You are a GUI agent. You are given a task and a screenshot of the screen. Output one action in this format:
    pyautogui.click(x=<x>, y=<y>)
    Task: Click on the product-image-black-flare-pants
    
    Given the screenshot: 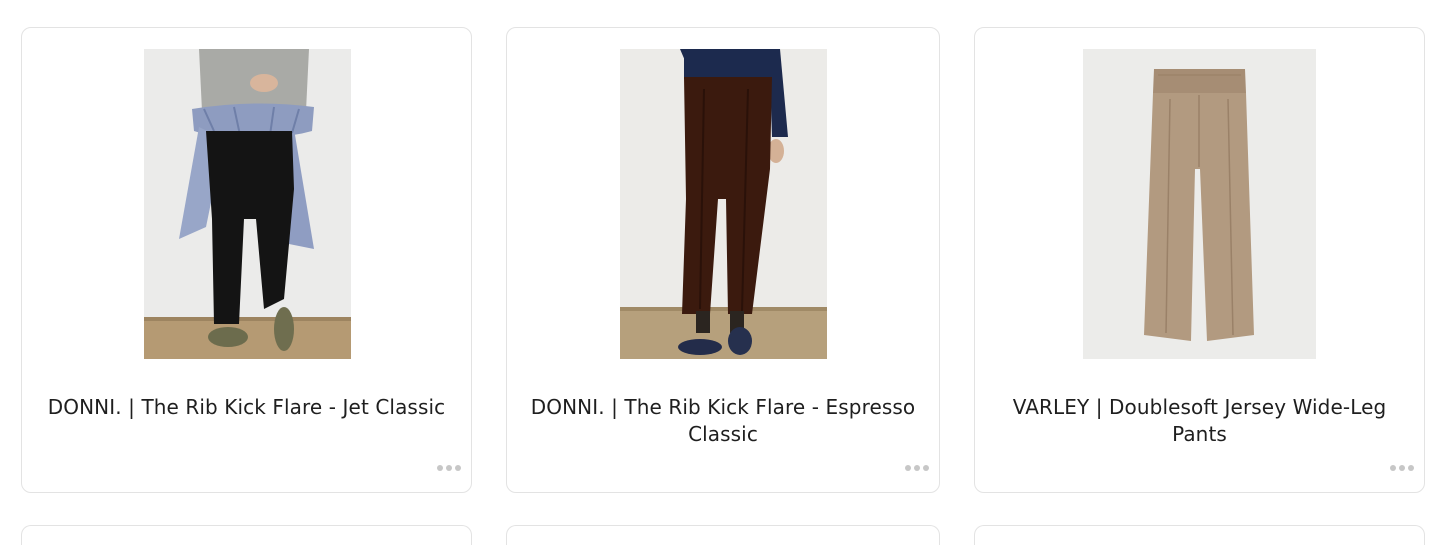 What is the action you would take?
    pyautogui.click(x=247, y=204)
    